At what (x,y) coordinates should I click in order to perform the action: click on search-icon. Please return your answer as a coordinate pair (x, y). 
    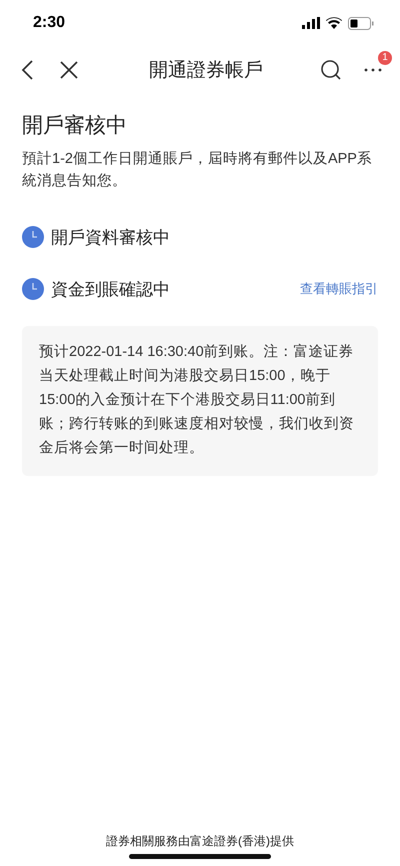
    Looking at the image, I should click on (331, 70).